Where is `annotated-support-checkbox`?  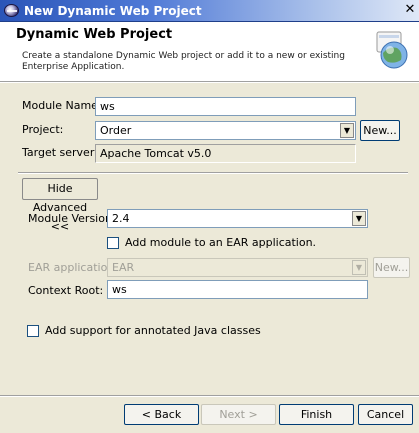
annotated-support-checkbox is located at coordinates (33, 331).